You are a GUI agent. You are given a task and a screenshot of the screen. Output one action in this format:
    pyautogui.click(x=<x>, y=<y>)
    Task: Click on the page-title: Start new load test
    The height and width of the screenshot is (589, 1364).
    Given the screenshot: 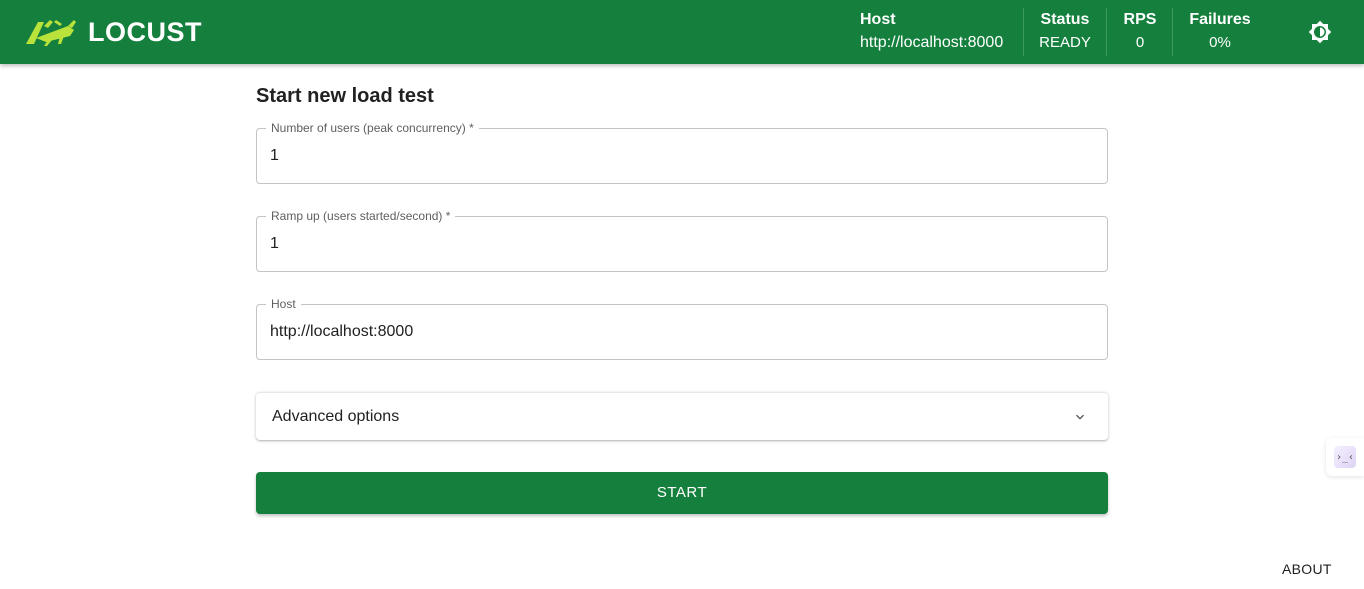 What is the action you would take?
    pyautogui.click(x=345, y=96)
    